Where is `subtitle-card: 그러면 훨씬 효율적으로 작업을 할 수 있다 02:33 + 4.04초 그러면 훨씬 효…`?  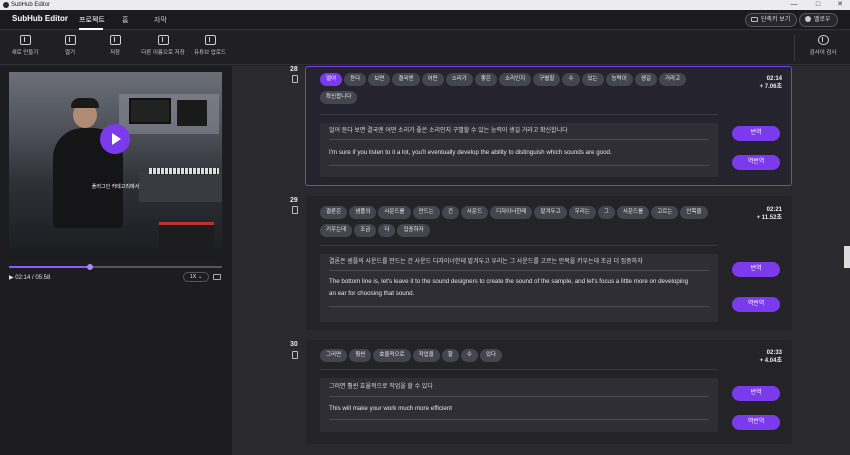 subtitle-card: 그러면 훨씬 효율적으로 작업을 할 수 있다 02:33 + 4.04초 그러면 훨씬 효… is located at coordinates (549, 392).